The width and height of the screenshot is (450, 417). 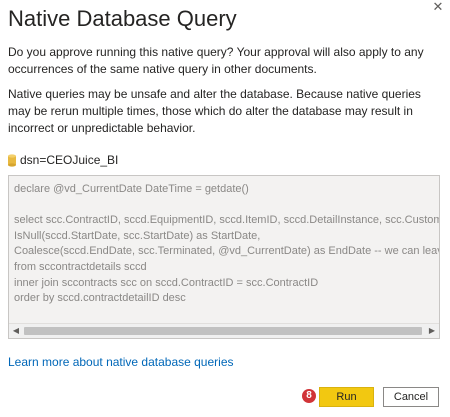 I want to click on close-icon: ✕, so click(x=438, y=7).